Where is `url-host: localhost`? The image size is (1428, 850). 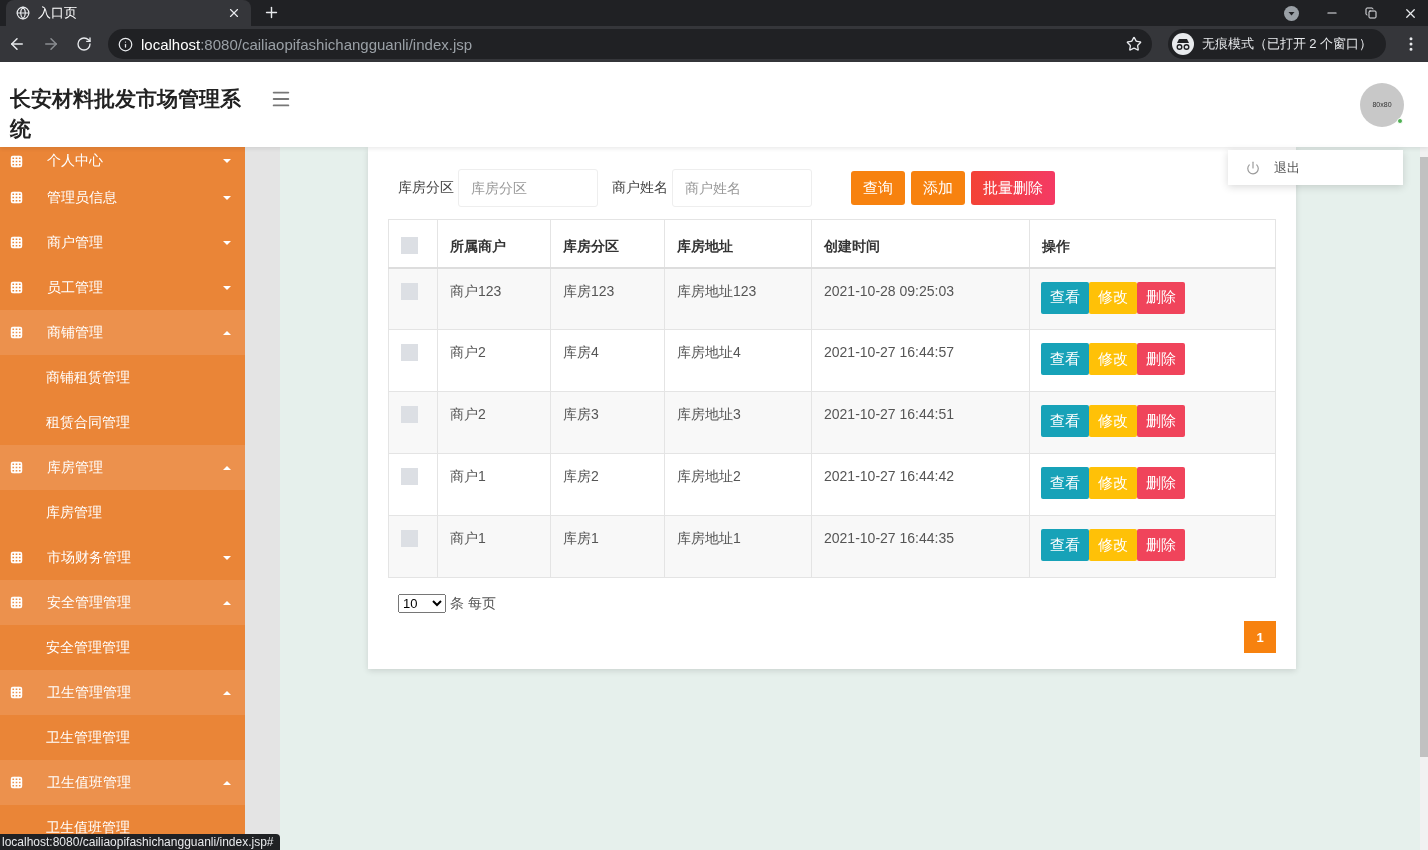 url-host: localhost is located at coordinates (171, 44).